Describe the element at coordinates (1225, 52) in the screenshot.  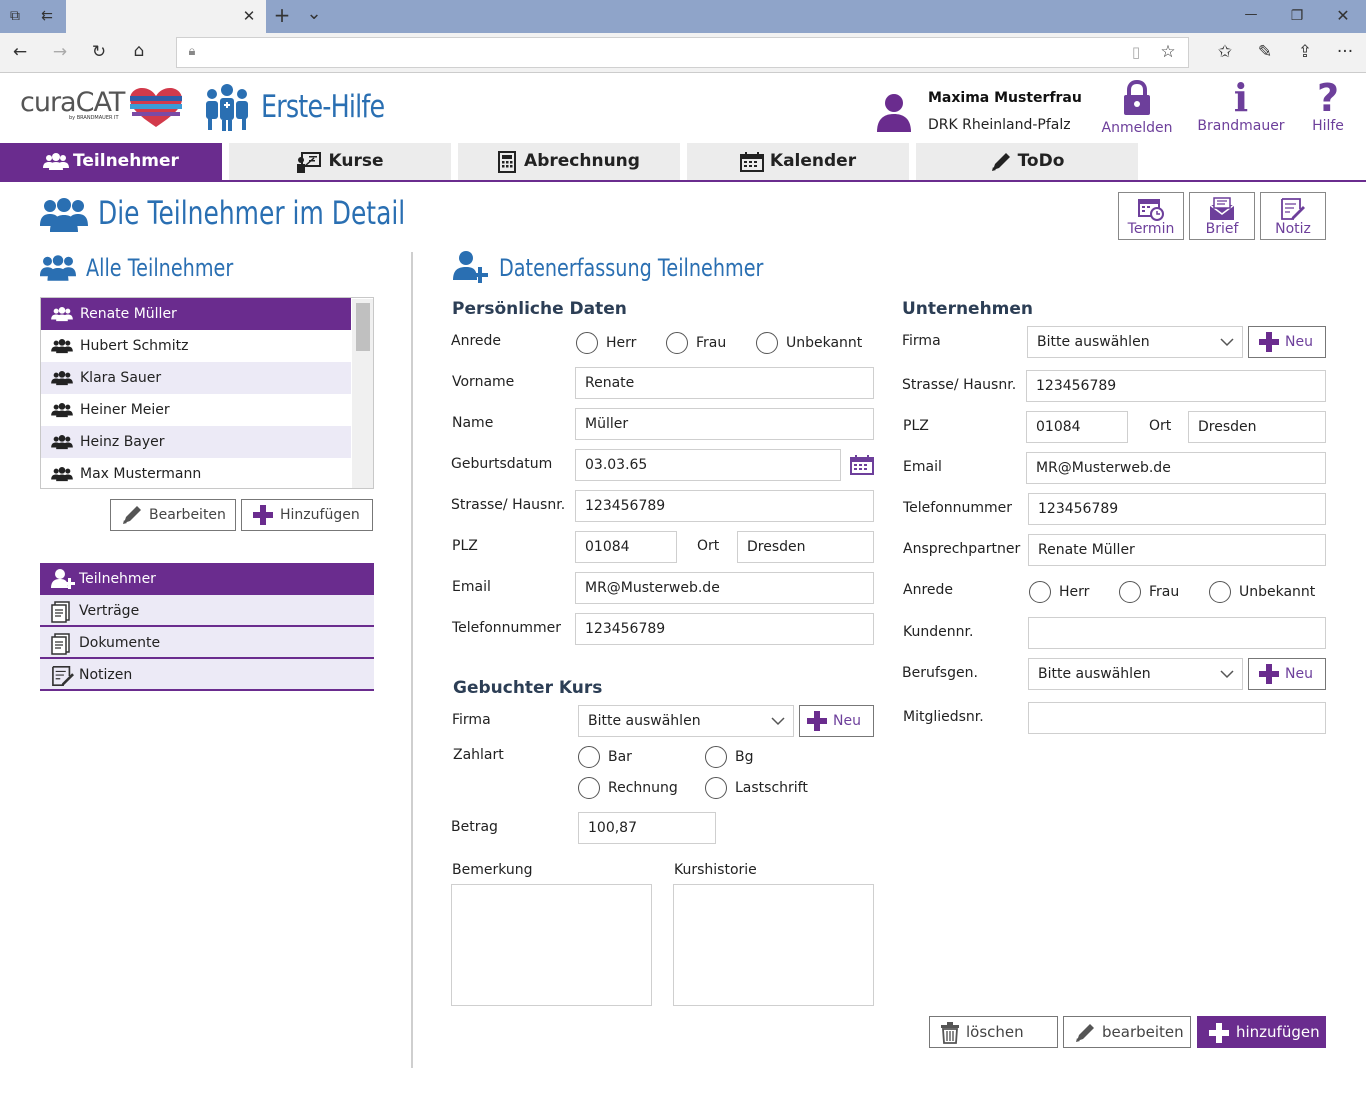
I see `favorites-icon: ✩` at that location.